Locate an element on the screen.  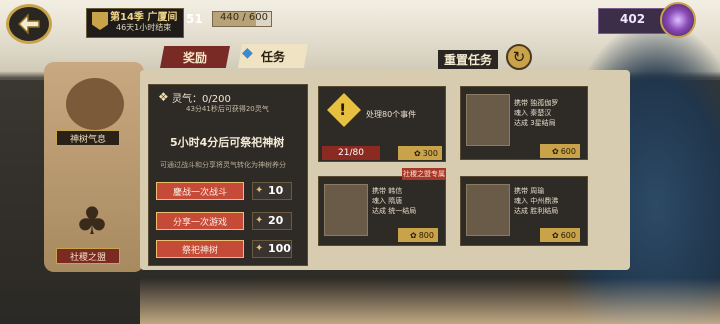
action-battle-button: 鏖战一次战斗 is located at coordinates (200, 191).